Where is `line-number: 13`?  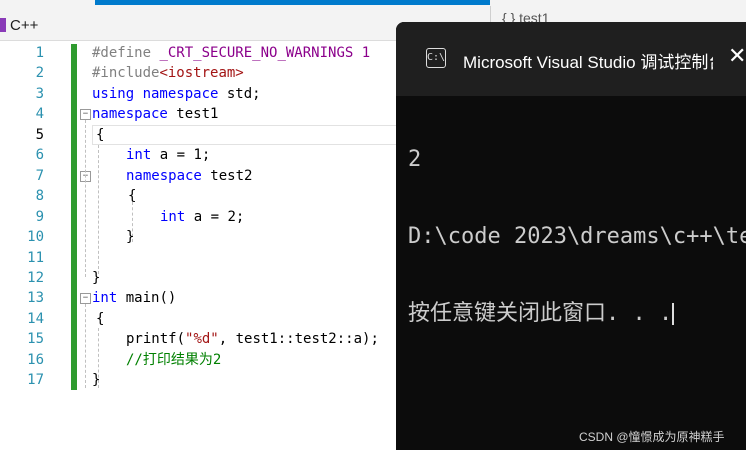
line-number: 13 is located at coordinates (35, 298).